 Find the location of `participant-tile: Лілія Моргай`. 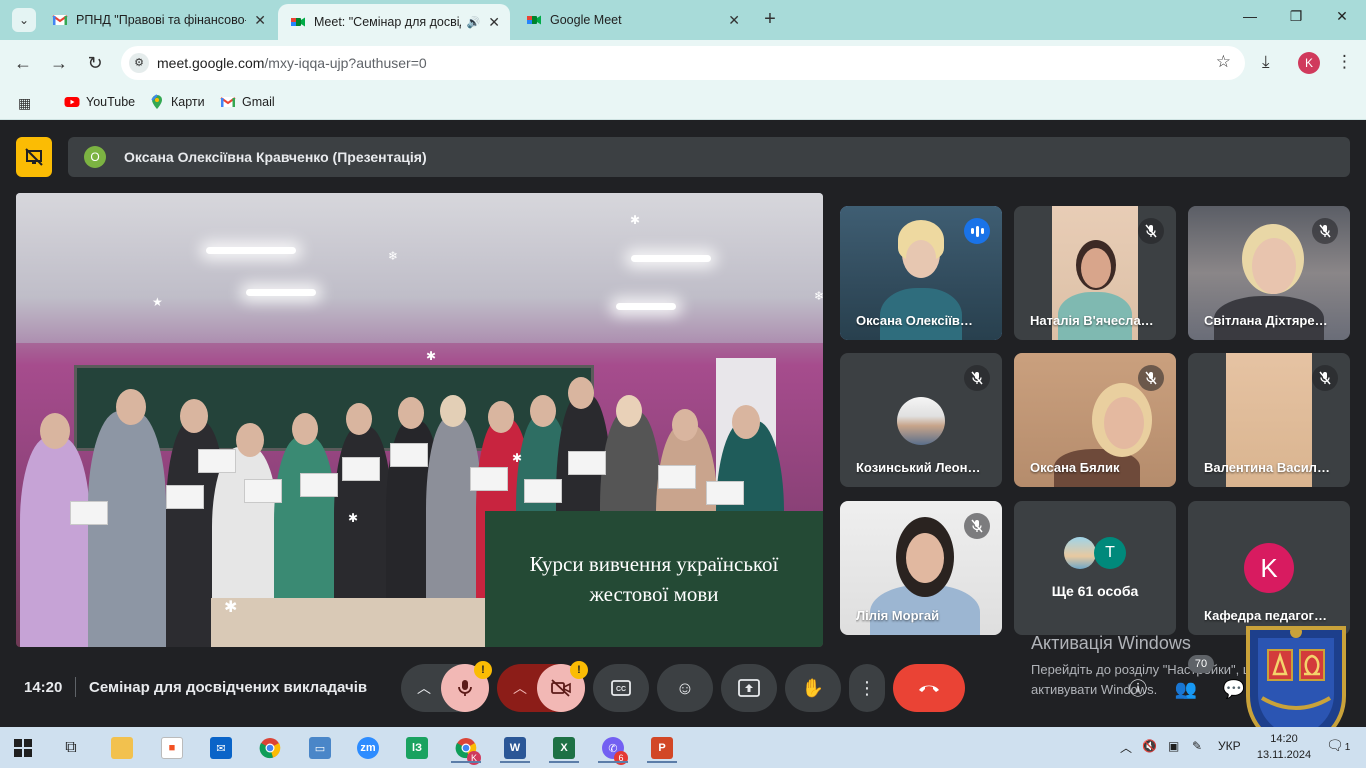

participant-tile: Лілія Моргай is located at coordinates (921, 568).